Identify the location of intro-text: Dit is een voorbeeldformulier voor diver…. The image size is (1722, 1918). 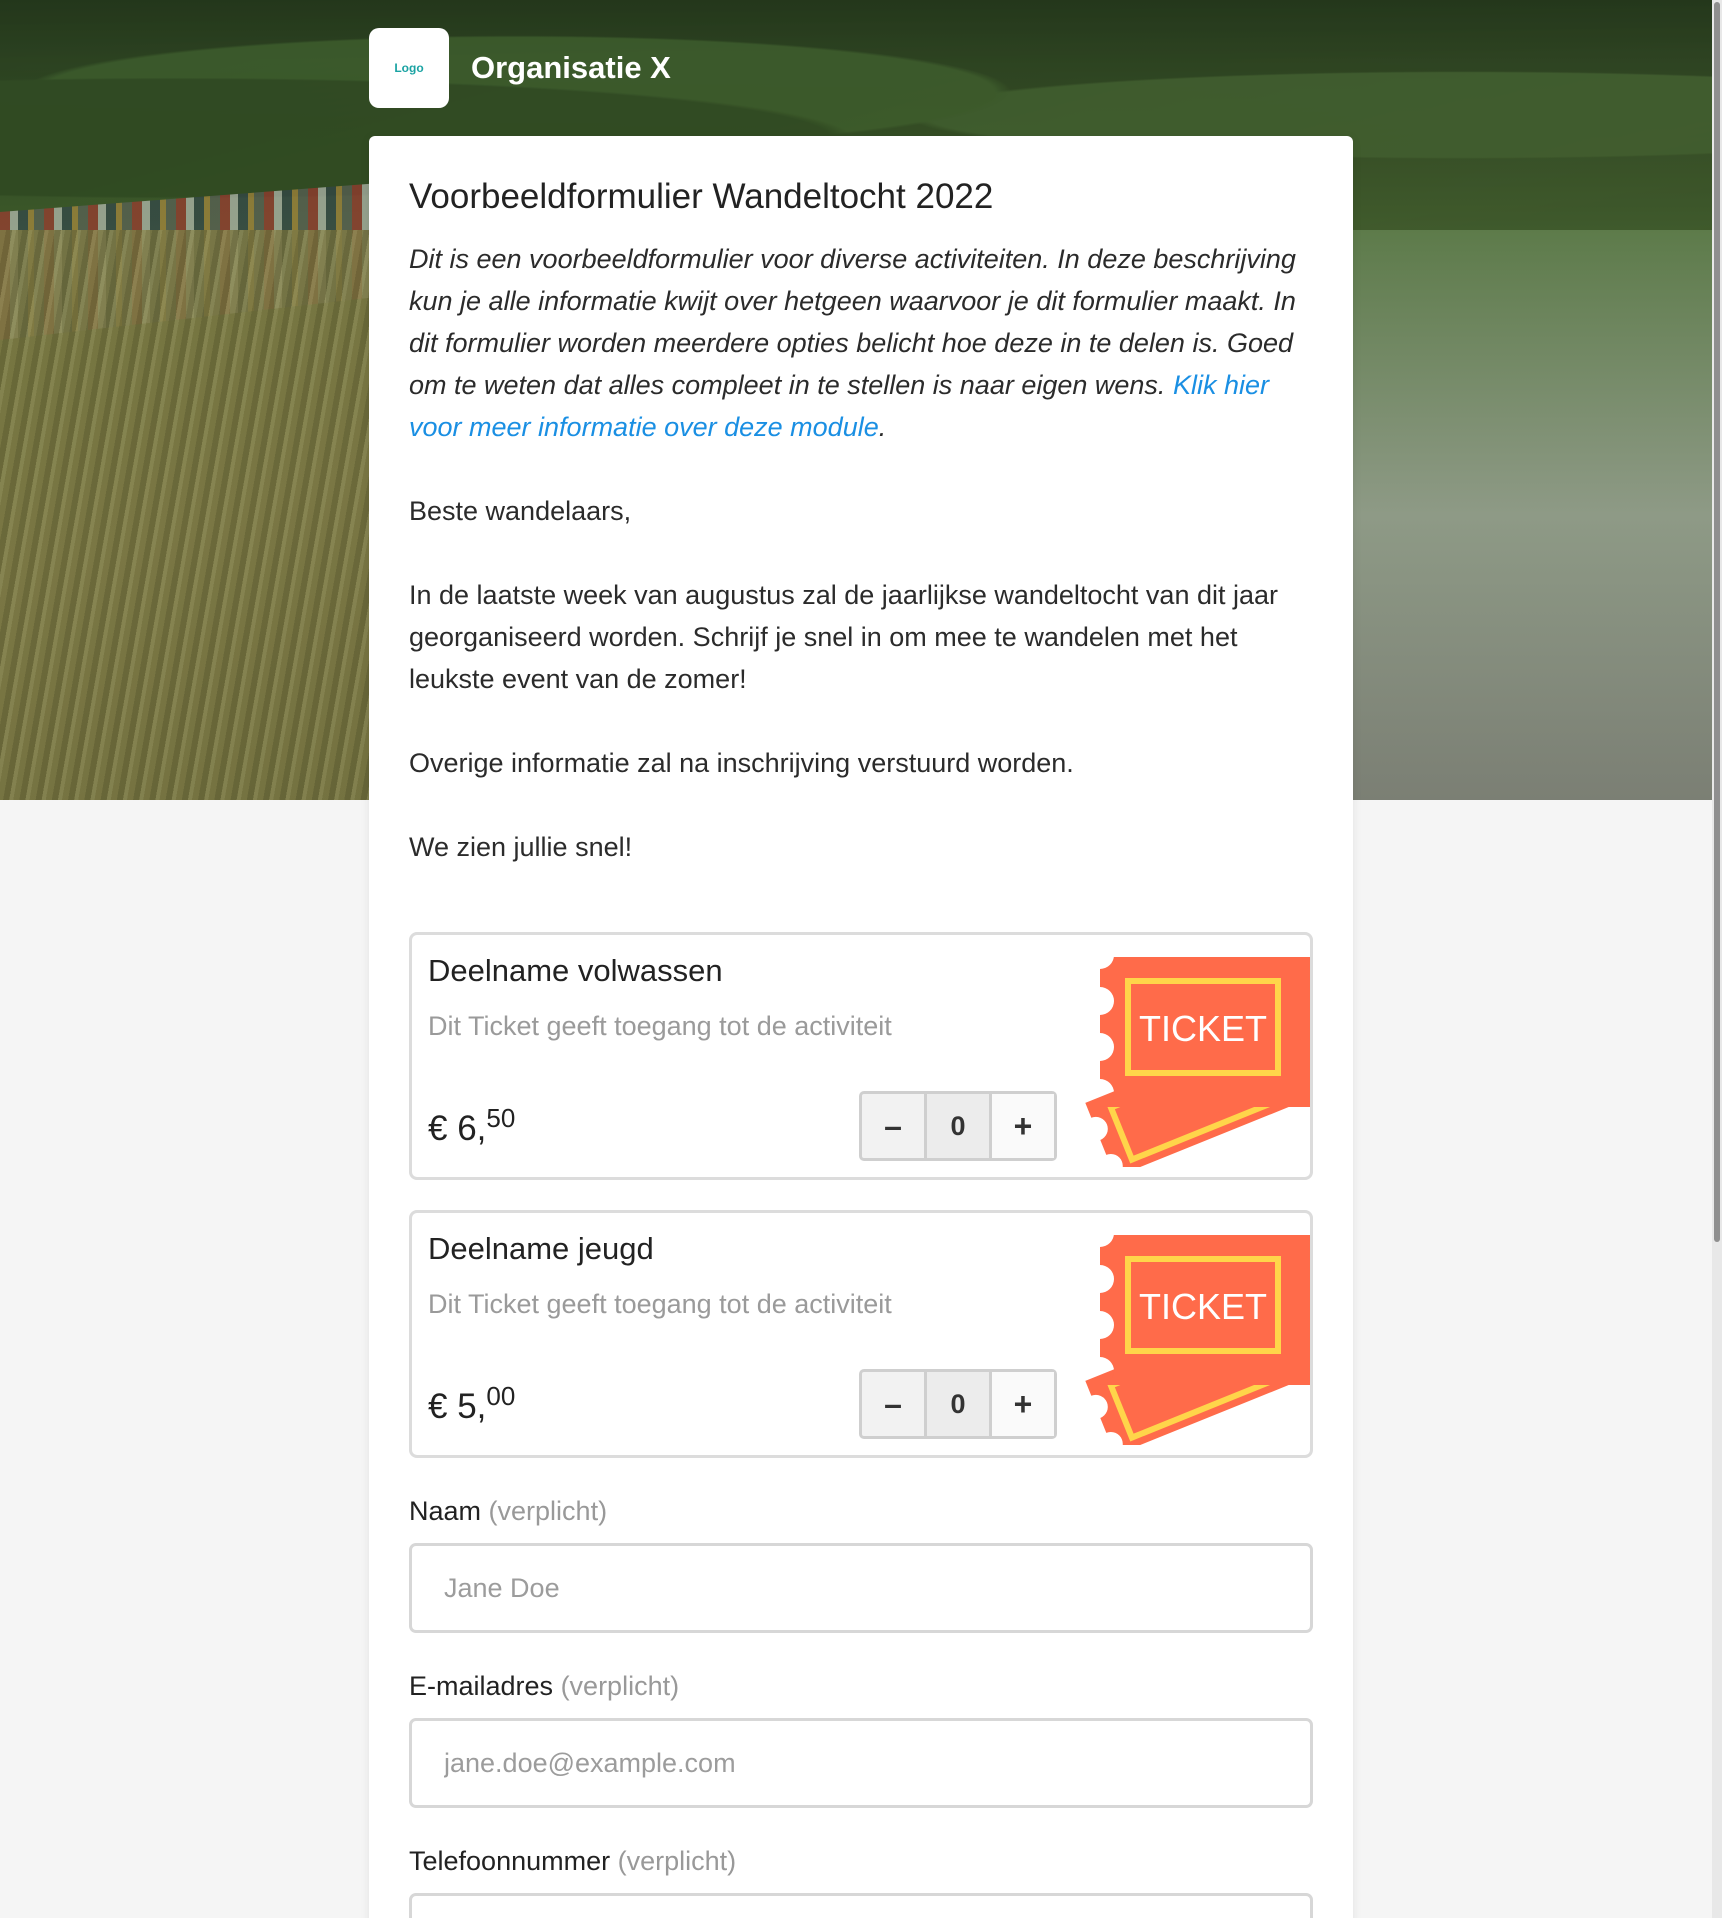
(852, 322).